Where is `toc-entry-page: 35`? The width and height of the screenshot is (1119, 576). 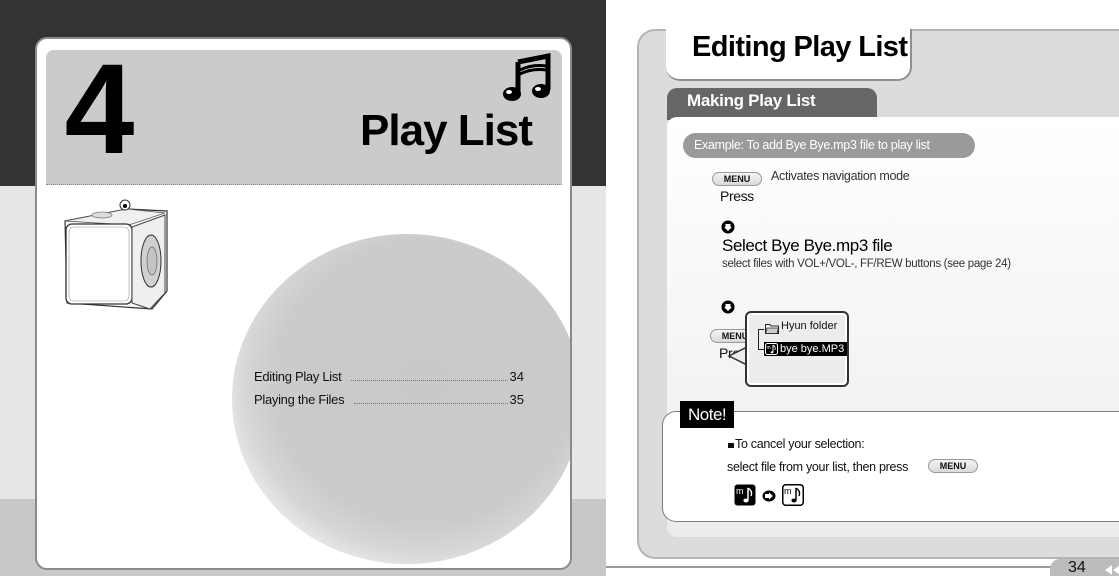 toc-entry-page: 35 is located at coordinates (516, 399).